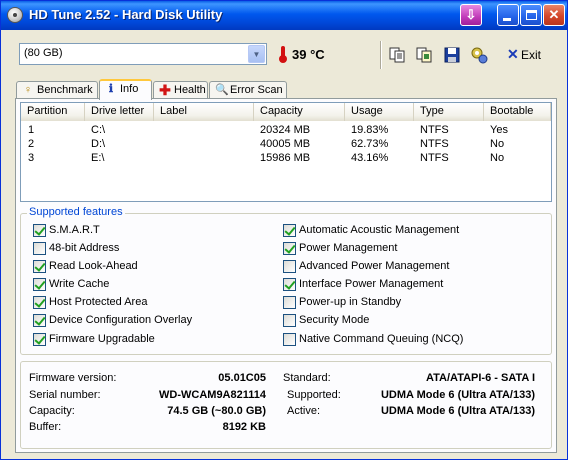  Describe the element at coordinates (74, 230) in the screenshot. I see `feature-label: S.M.A.R.T` at that location.